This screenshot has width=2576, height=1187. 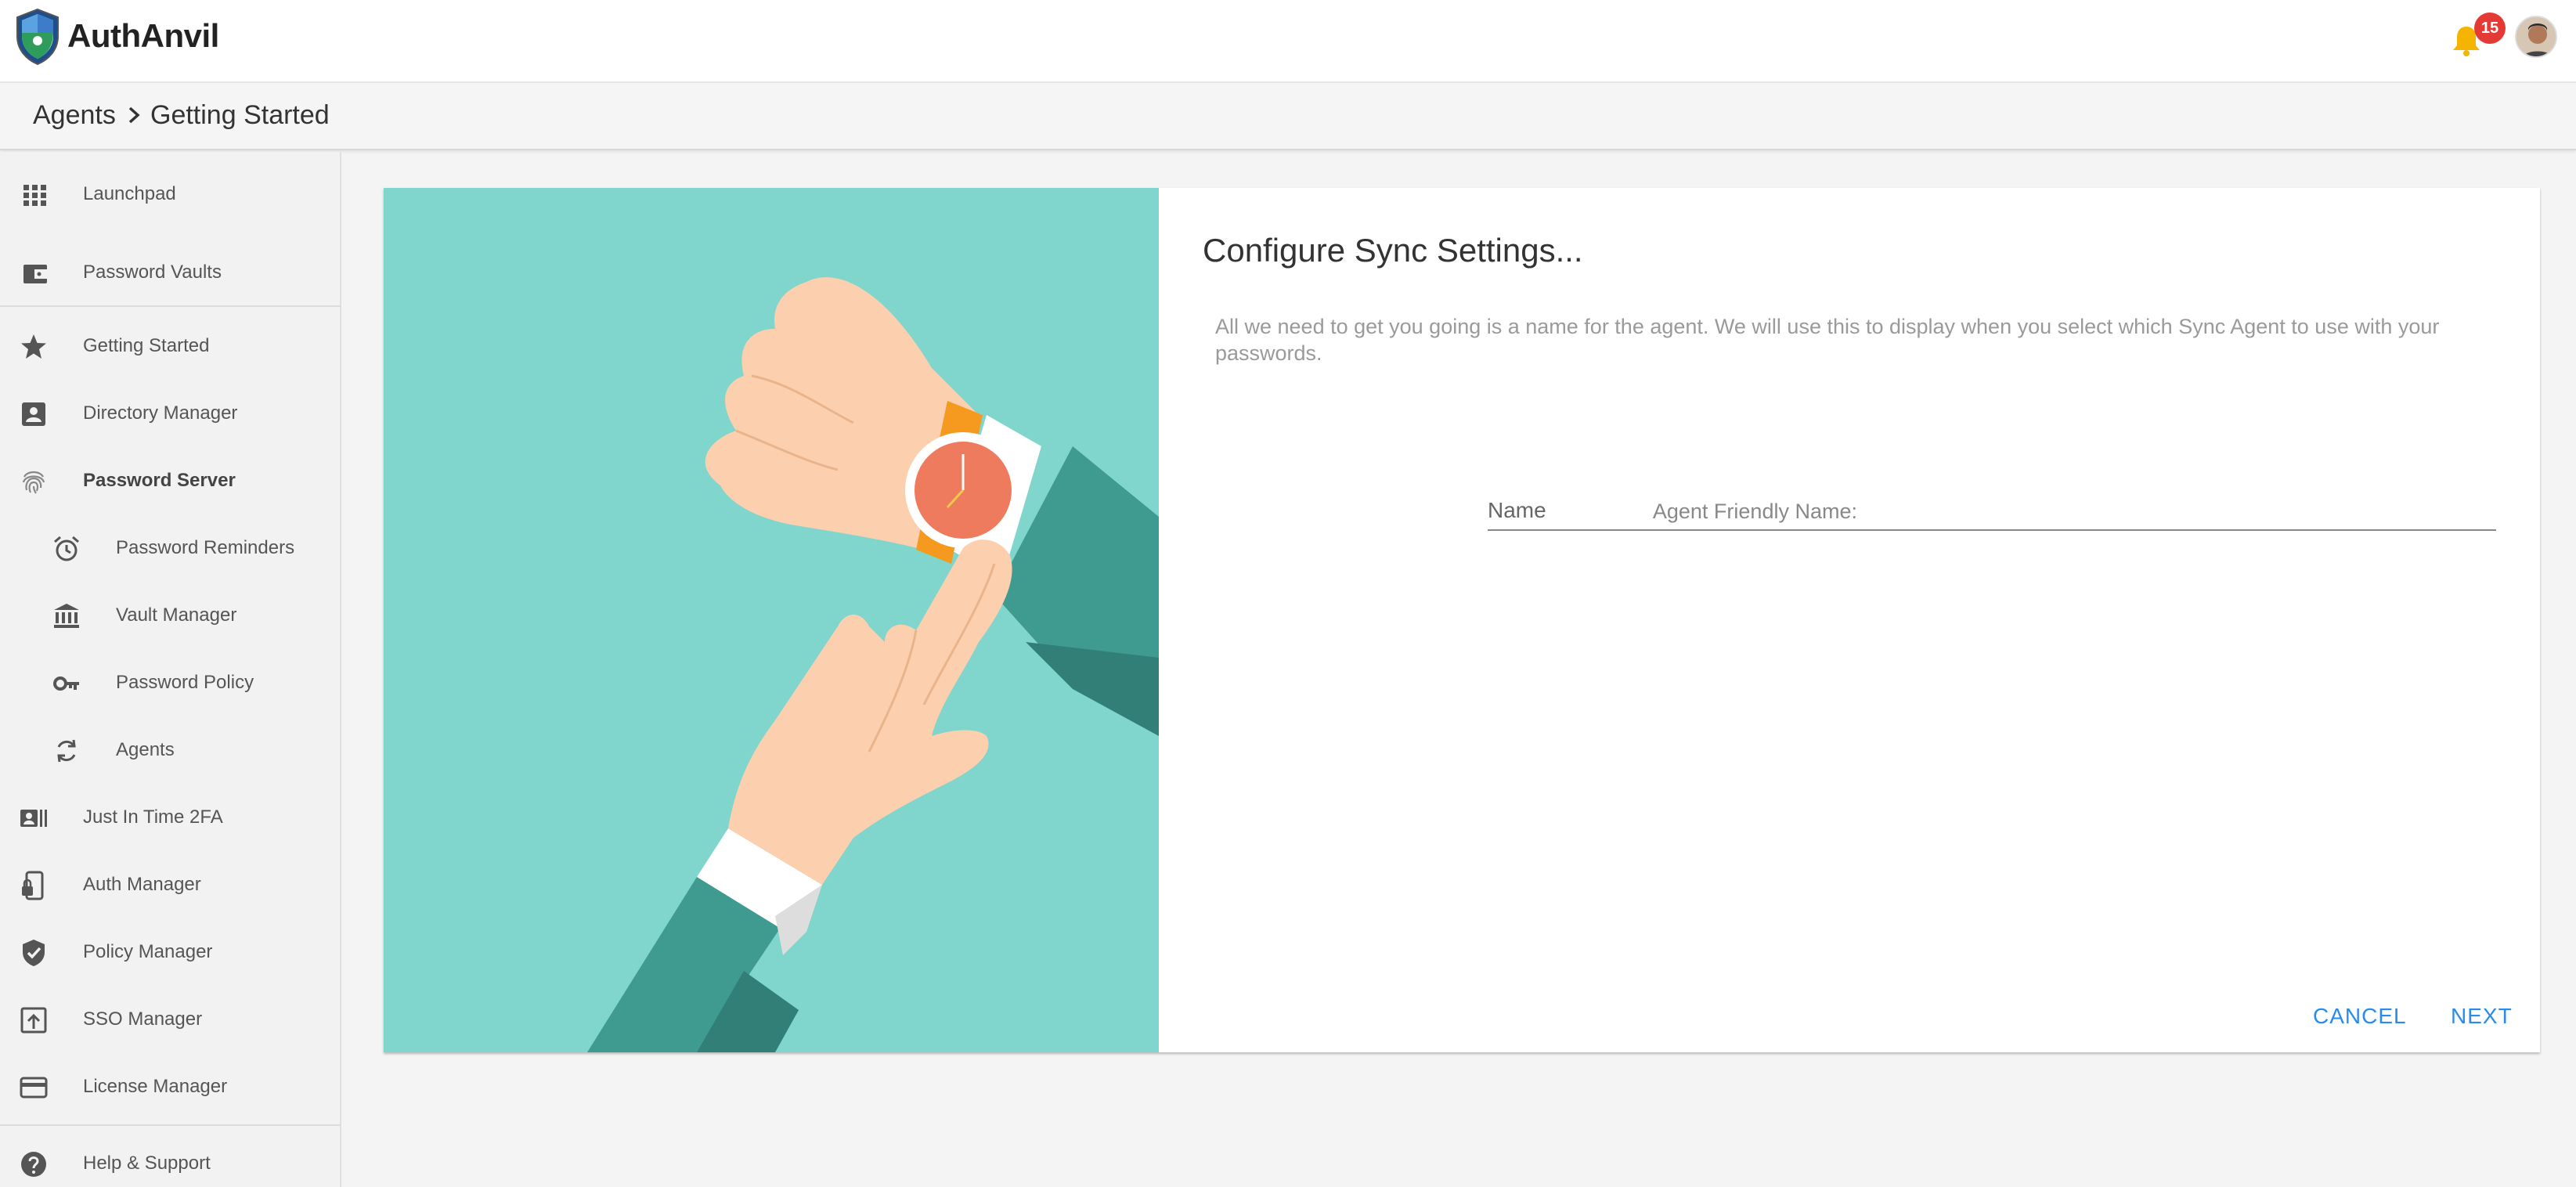 What do you see at coordinates (33, 414) in the screenshot?
I see `contact-icon` at bounding box center [33, 414].